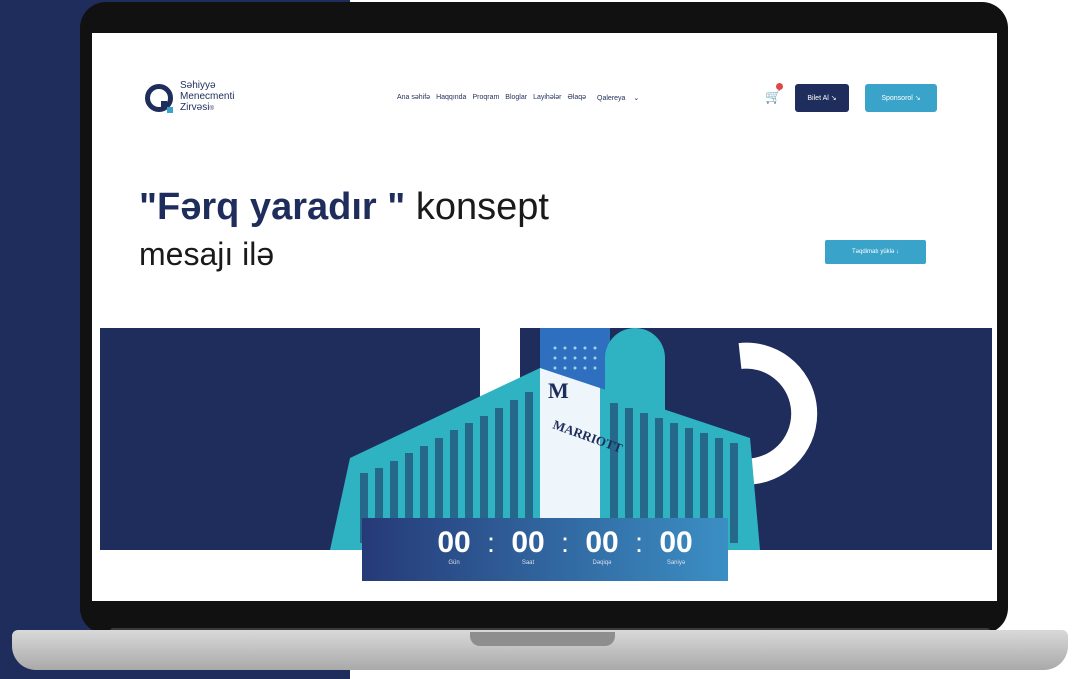  I want to click on logo-text: Səhiyyə Menecmenti Zirvəsi®, so click(207, 97).